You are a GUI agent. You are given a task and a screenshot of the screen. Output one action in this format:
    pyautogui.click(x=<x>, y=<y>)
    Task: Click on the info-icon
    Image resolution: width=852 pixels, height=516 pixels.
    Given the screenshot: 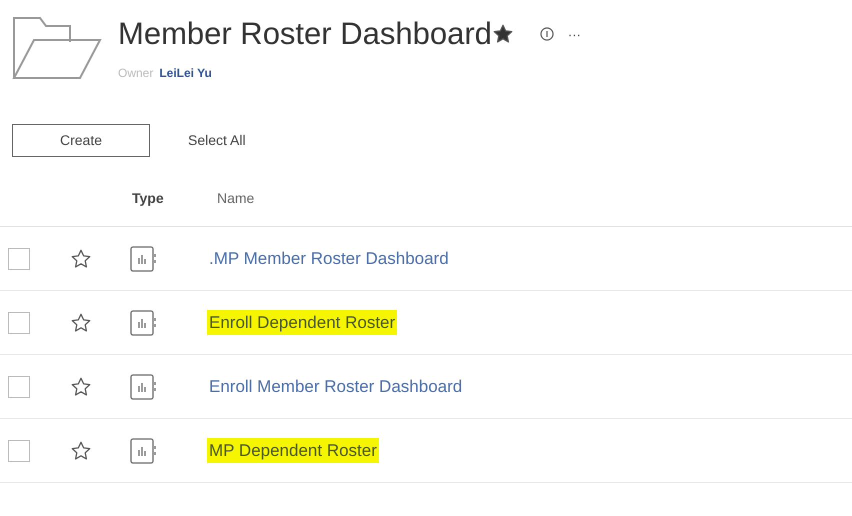 What is the action you would take?
    pyautogui.click(x=547, y=34)
    